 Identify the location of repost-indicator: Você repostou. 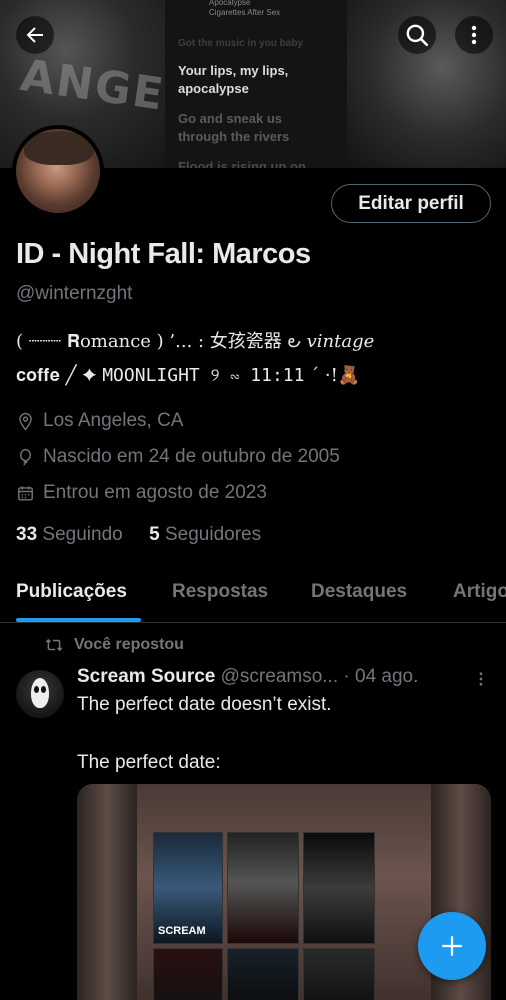
(114, 645).